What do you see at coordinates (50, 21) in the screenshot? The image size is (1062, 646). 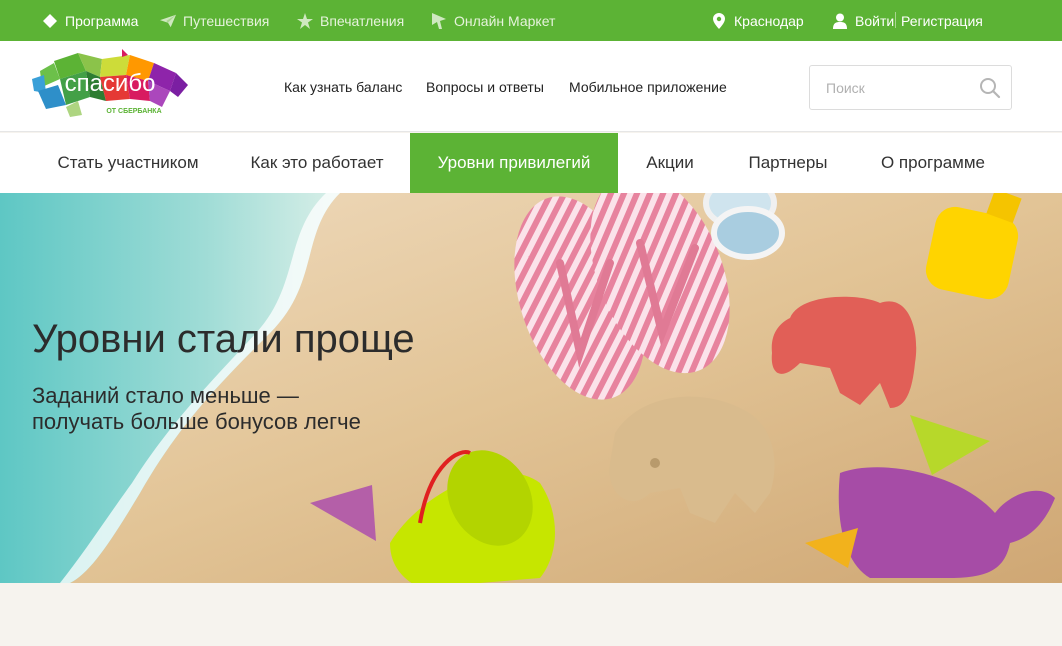 I see `diamond-icon` at bounding box center [50, 21].